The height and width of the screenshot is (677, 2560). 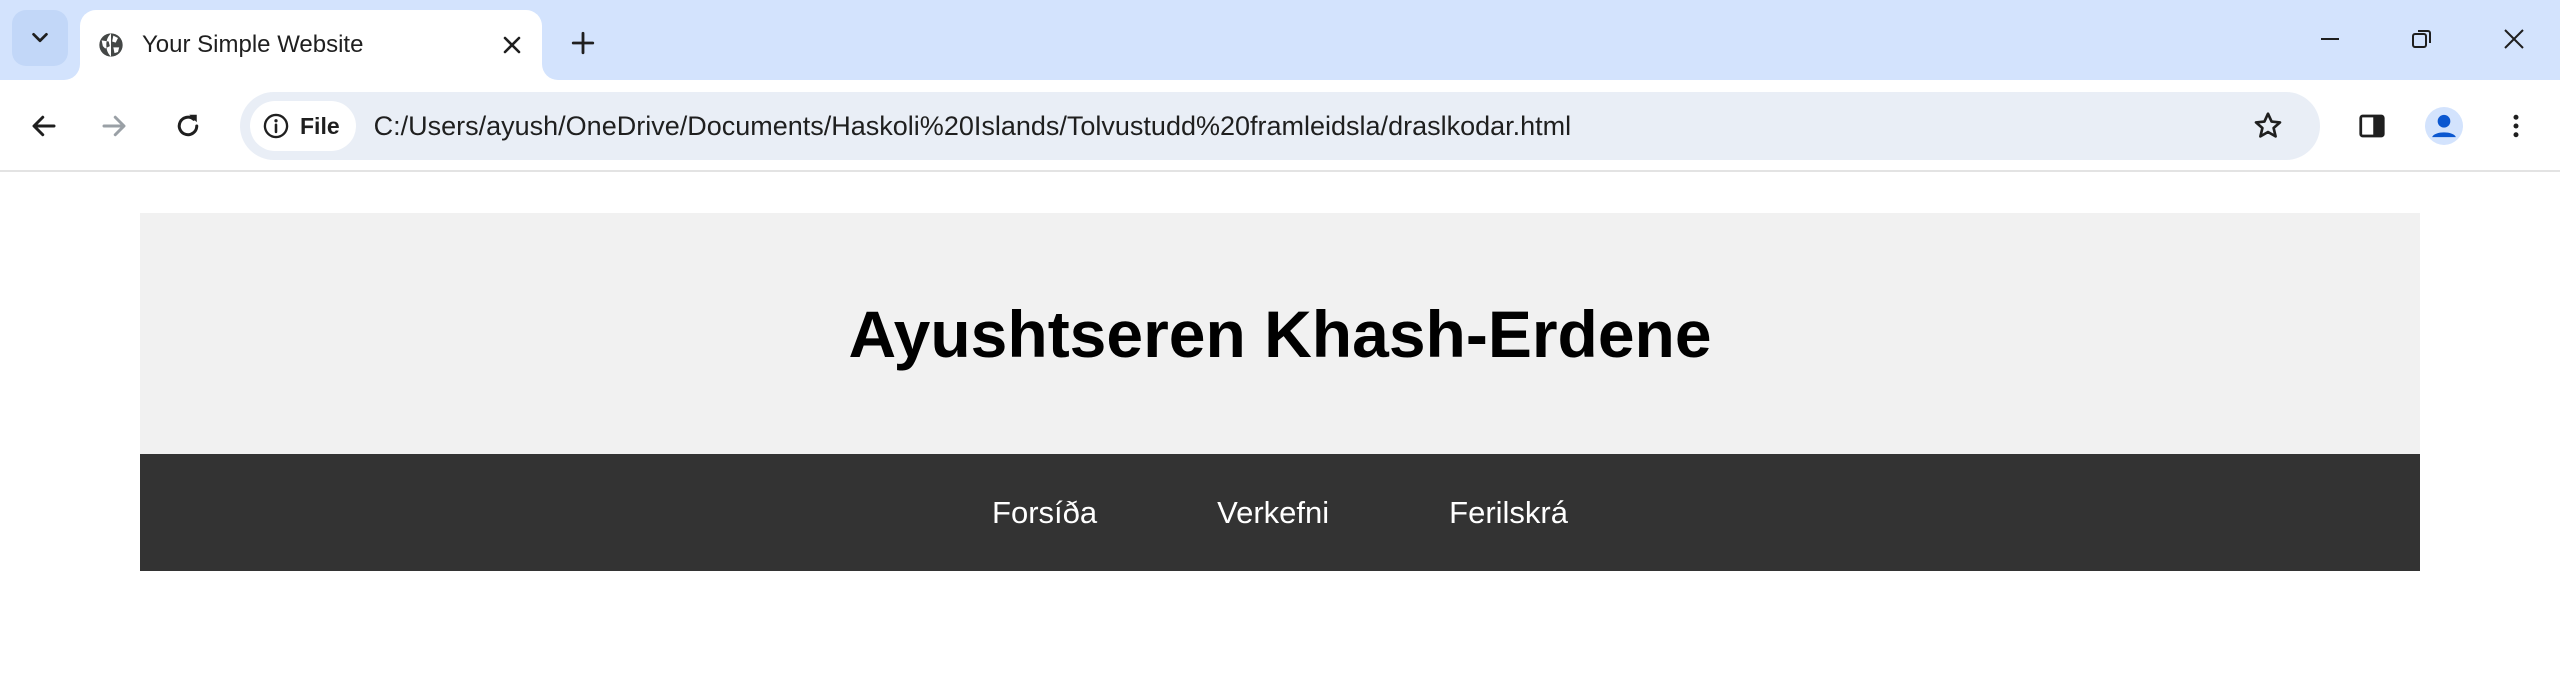 What do you see at coordinates (320, 125) in the screenshot?
I see `site-chip-label: File` at bounding box center [320, 125].